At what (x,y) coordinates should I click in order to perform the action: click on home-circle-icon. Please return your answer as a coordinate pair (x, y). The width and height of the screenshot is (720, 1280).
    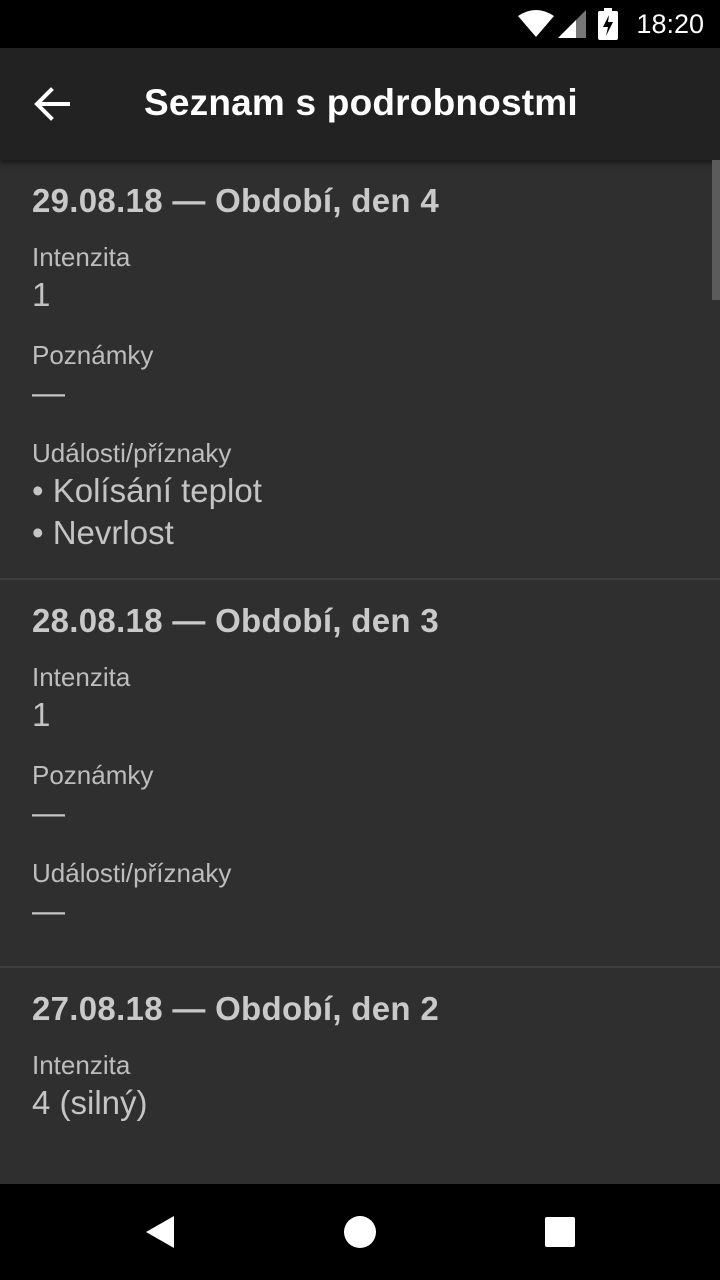
    Looking at the image, I should click on (360, 1232).